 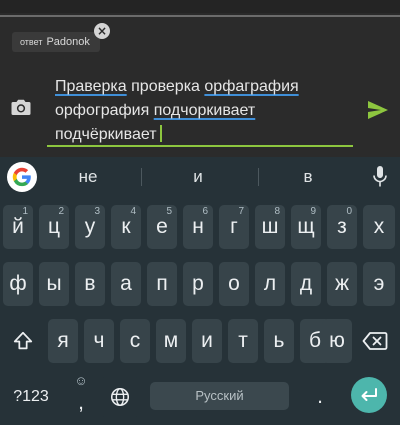 What do you see at coordinates (25, 211) in the screenshot?
I see `key-hint: 1` at bounding box center [25, 211].